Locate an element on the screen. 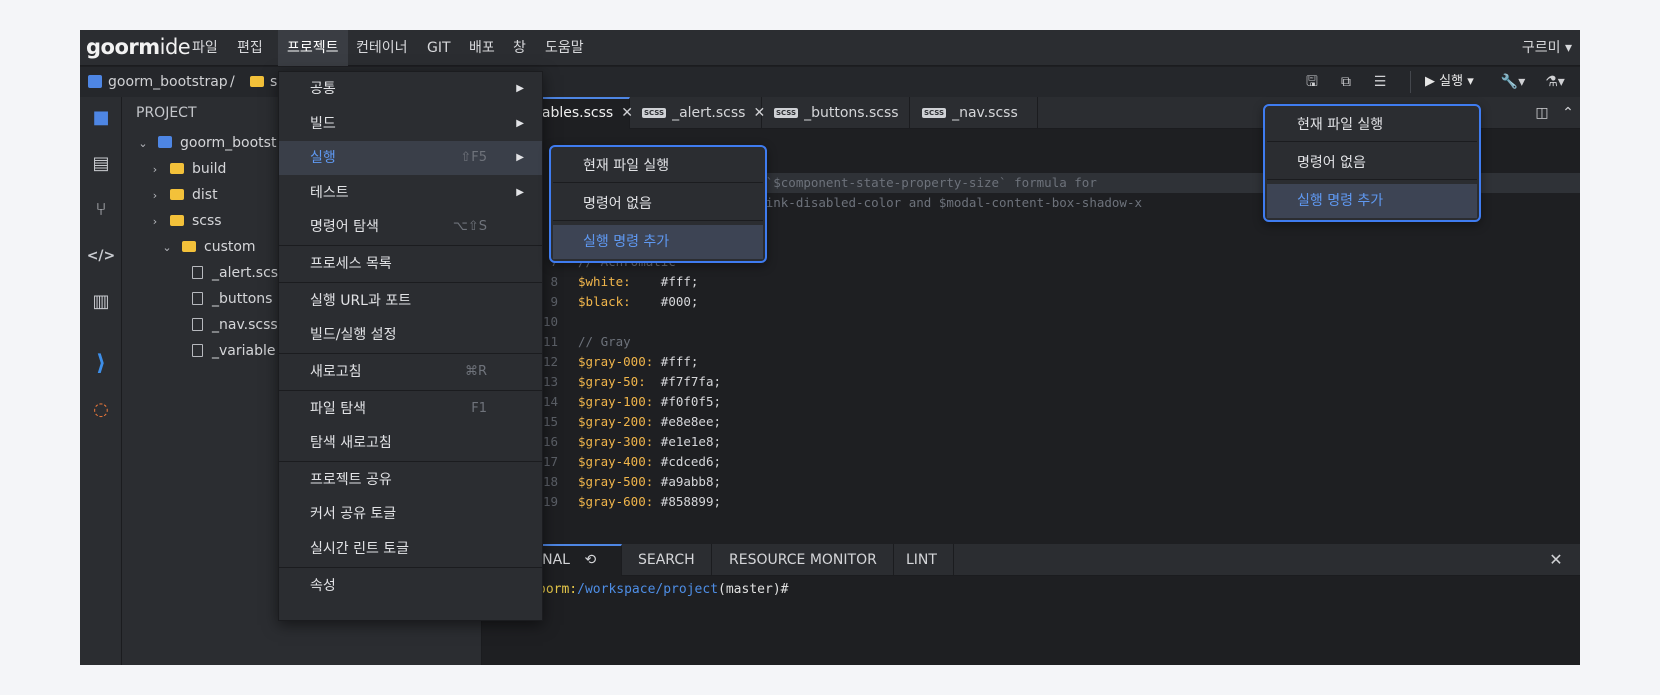  menu-item-command-explore: 명령어 탐색 ⌥⇧S is located at coordinates (410, 227).